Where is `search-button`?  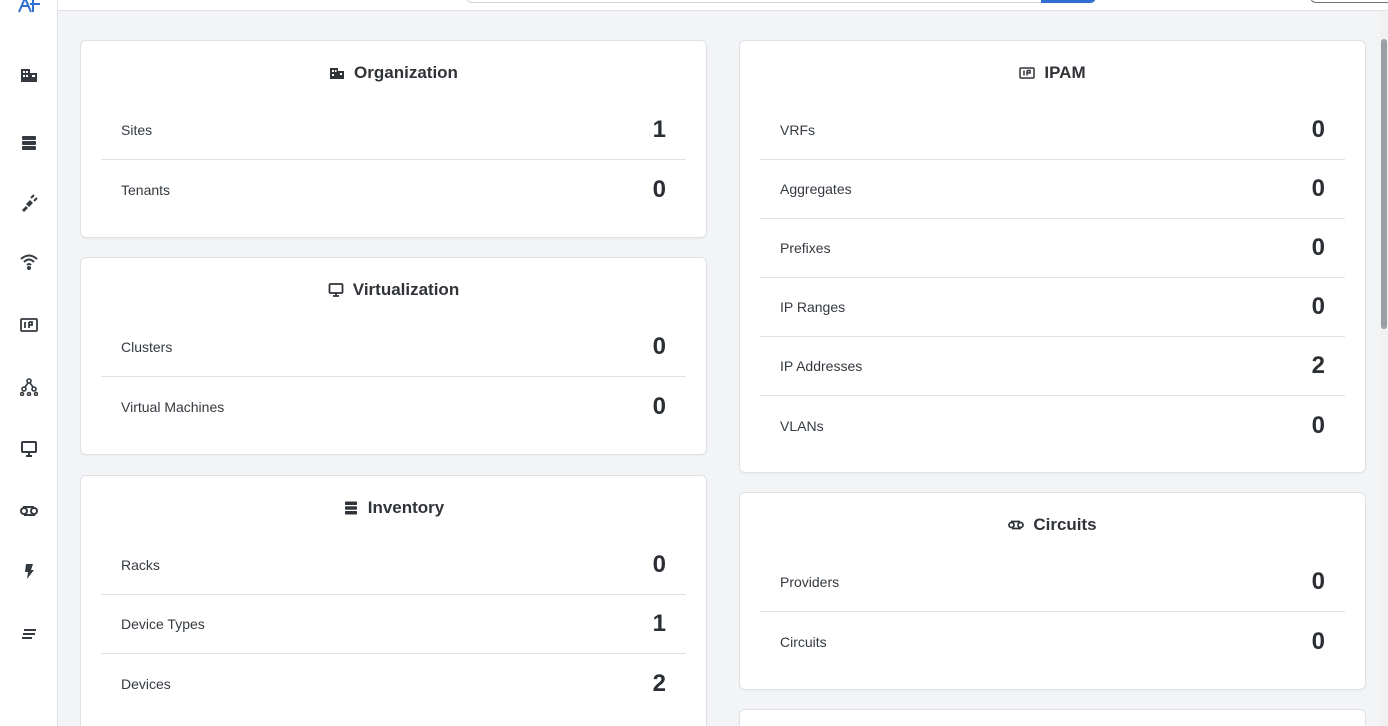 search-button is located at coordinates (1068, 1).